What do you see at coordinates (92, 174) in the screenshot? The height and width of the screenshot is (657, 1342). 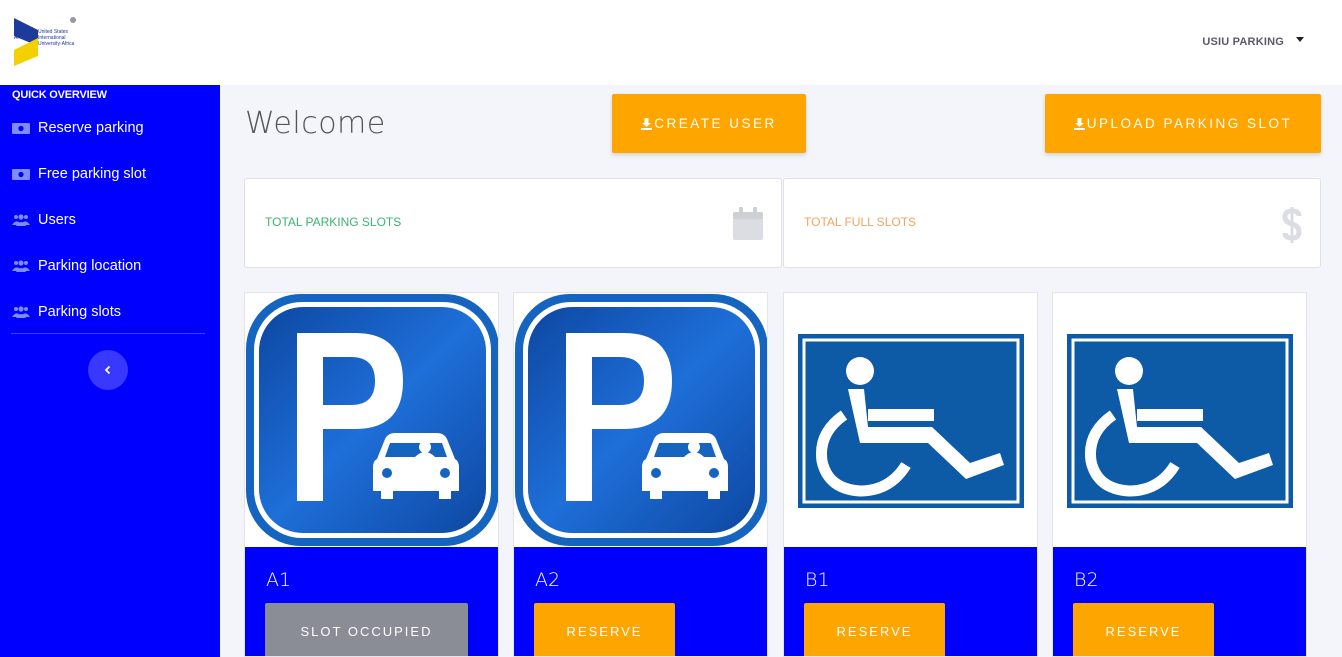 I see `sidebar-item-label: Free parking slot` at bounding box center [92, 174].